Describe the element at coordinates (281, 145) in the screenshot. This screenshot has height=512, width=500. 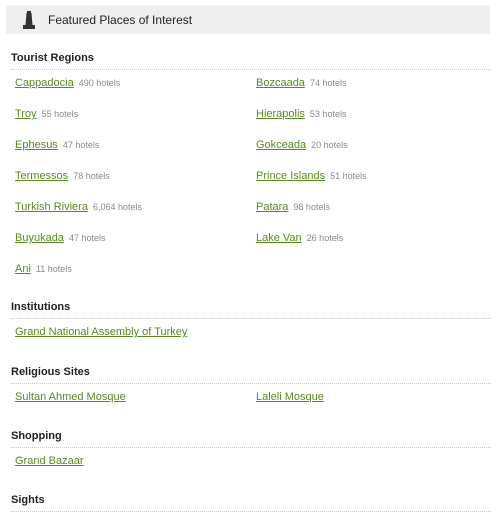
I see `place-link: Gokceada` at that location.